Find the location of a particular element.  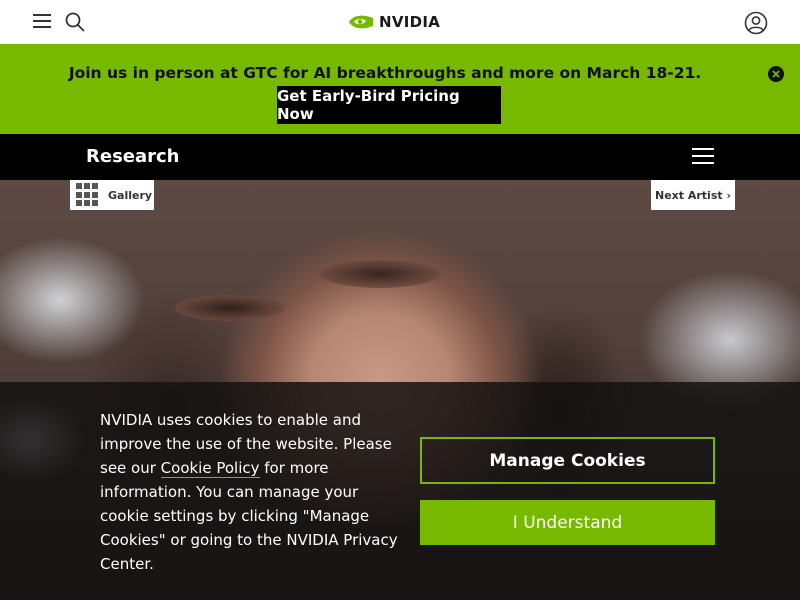

research-navigation: Research is located at coordinates (400, 157).